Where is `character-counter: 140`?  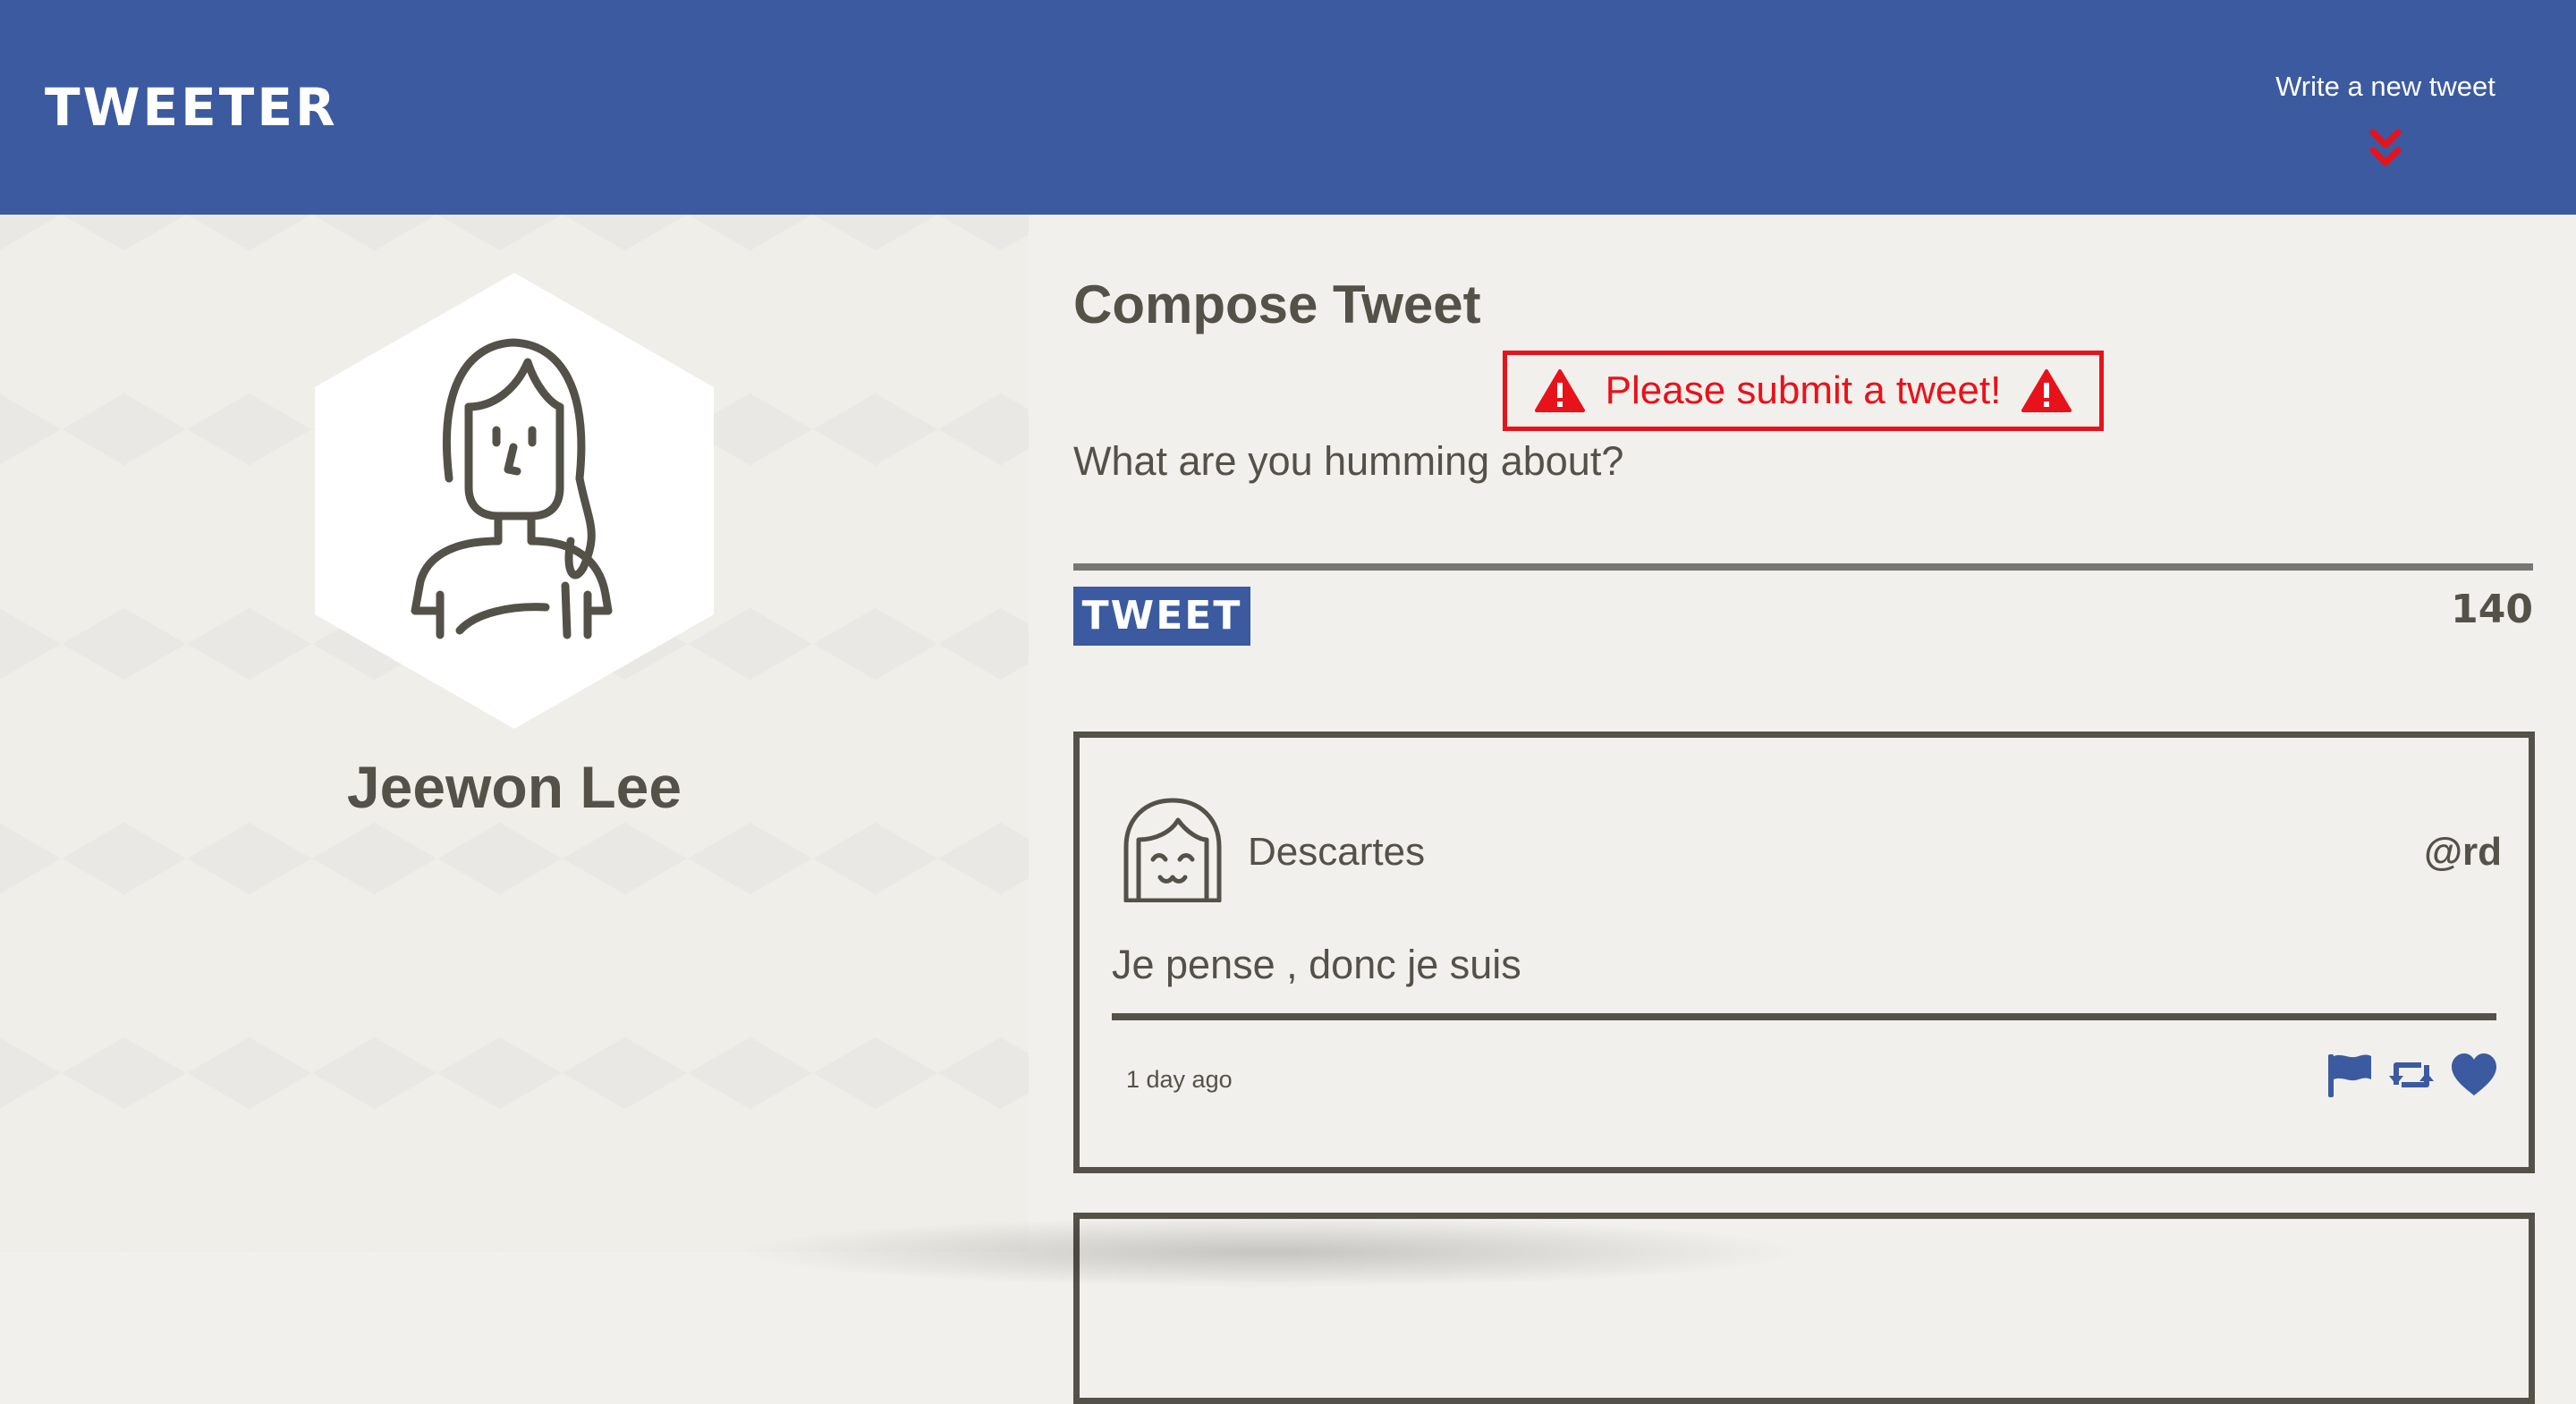
character-counter: 140 is located at coordinates (2492, 610).